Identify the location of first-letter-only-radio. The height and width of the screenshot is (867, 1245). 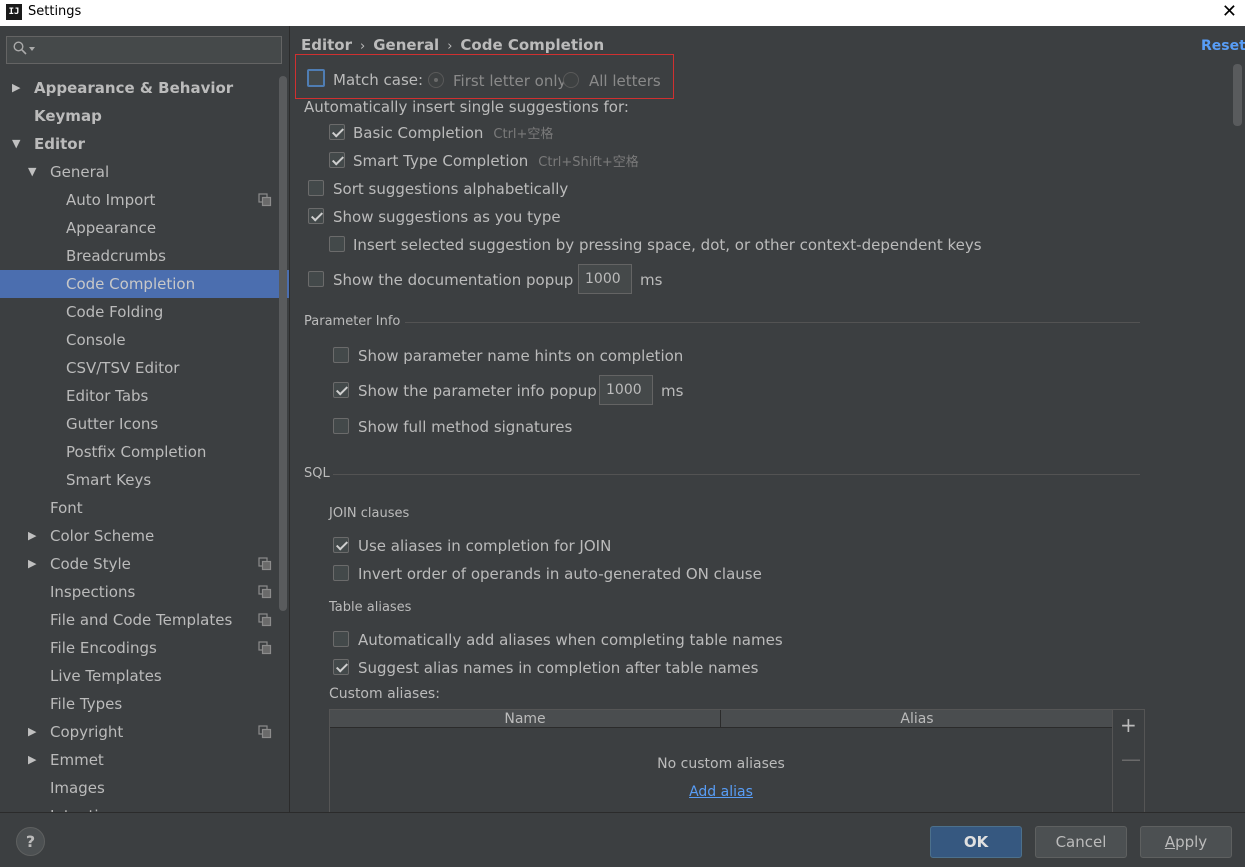
(436, 80).